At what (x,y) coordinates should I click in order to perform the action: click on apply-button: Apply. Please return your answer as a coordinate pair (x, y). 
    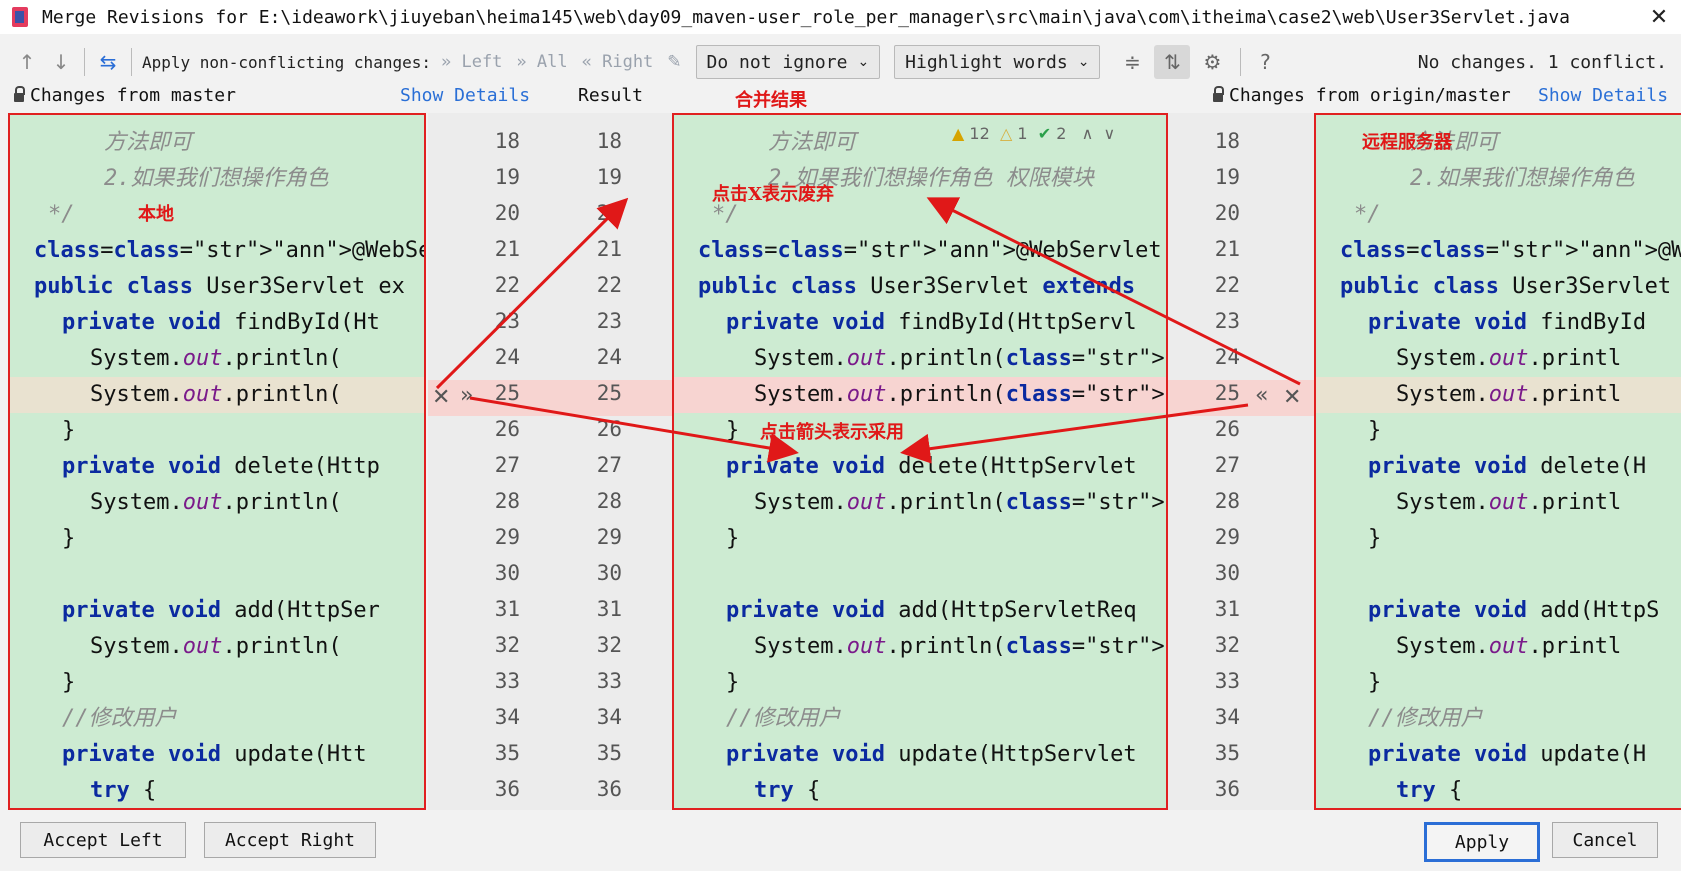
    Looking at the image, I should click on (1482, 842).